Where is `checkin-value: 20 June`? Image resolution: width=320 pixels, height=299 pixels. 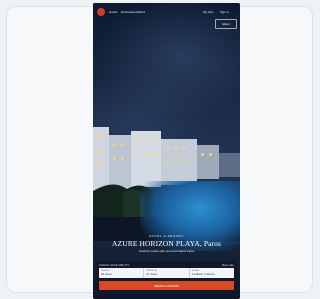 checkin-value: 20 June is located at coordinates (106, 274).